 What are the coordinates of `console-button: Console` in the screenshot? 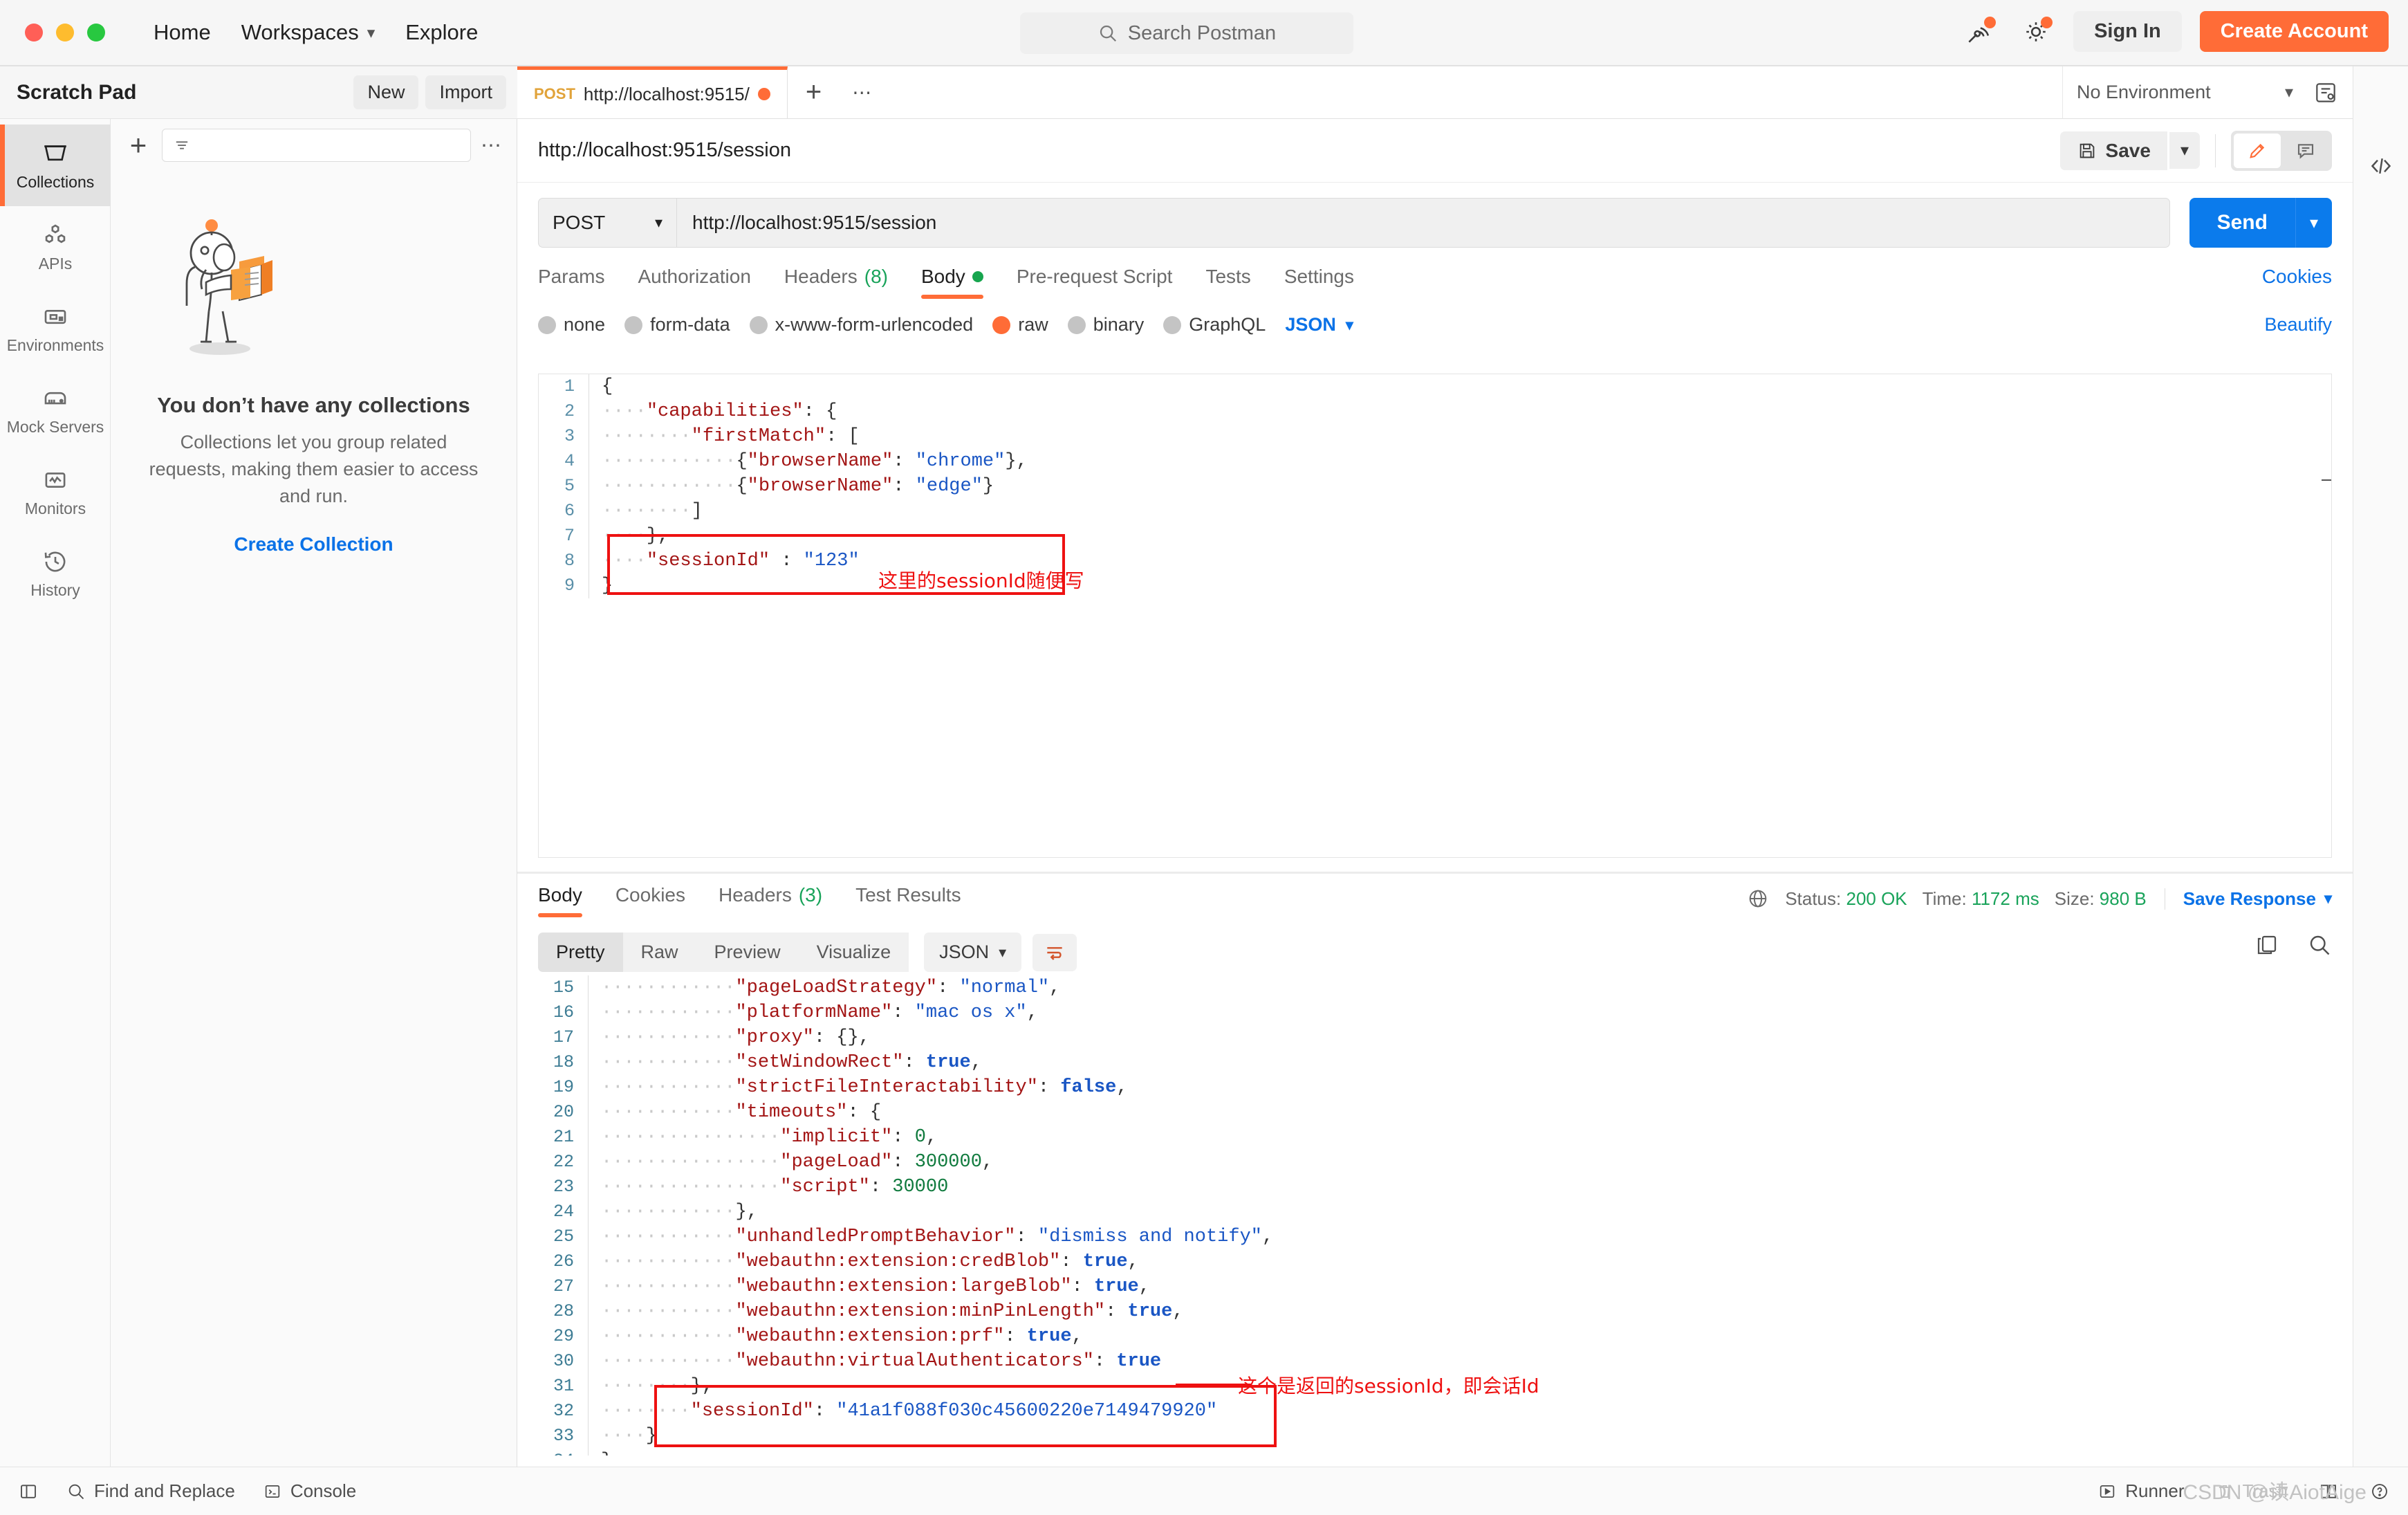 It's located at (310, 1491).